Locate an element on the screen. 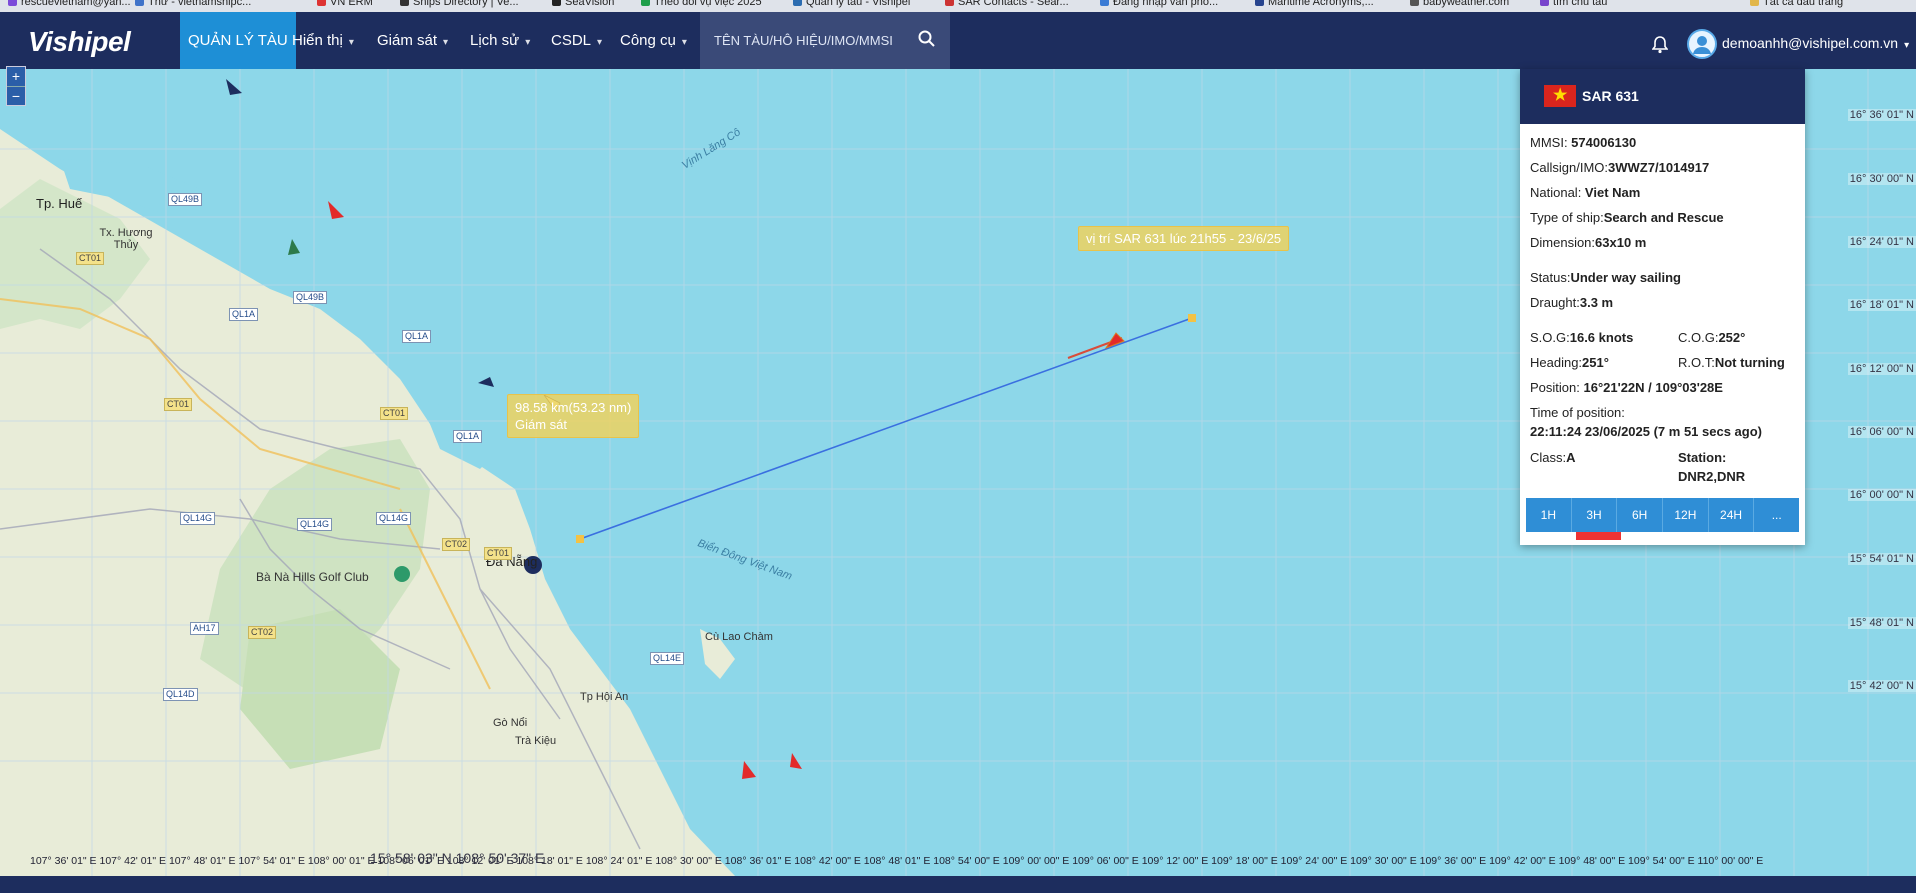 The image size is (1916, 893). lat-label: 16° 12' 00" N is located at coordinates (1881, 369).